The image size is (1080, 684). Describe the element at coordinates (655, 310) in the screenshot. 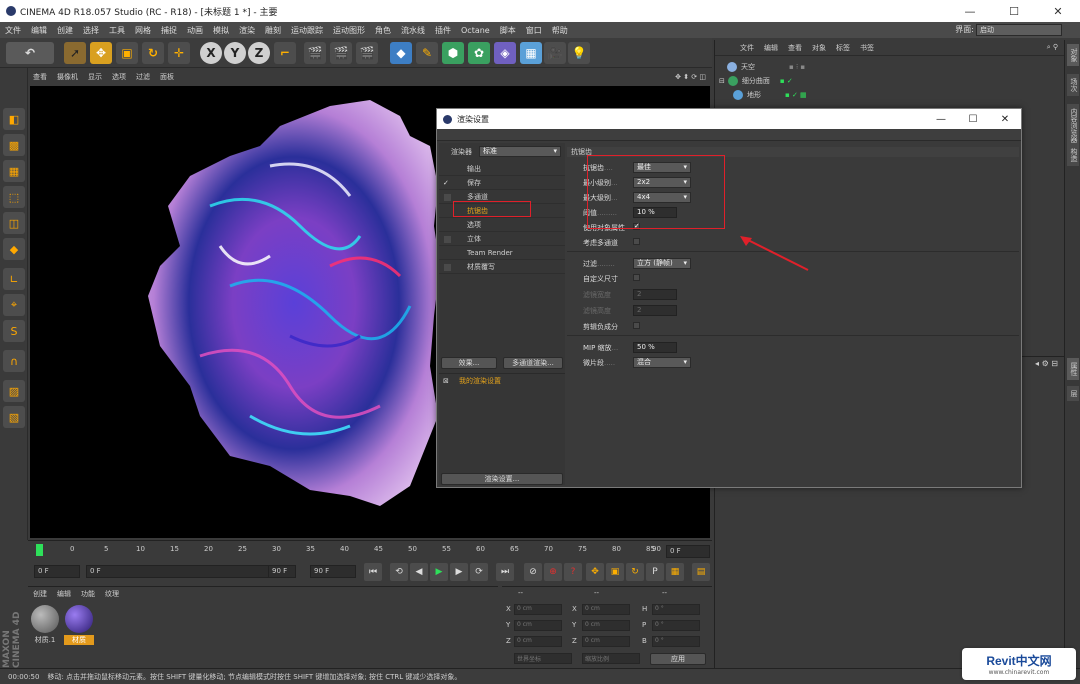

I see `filter-height-field: 2` at that location.